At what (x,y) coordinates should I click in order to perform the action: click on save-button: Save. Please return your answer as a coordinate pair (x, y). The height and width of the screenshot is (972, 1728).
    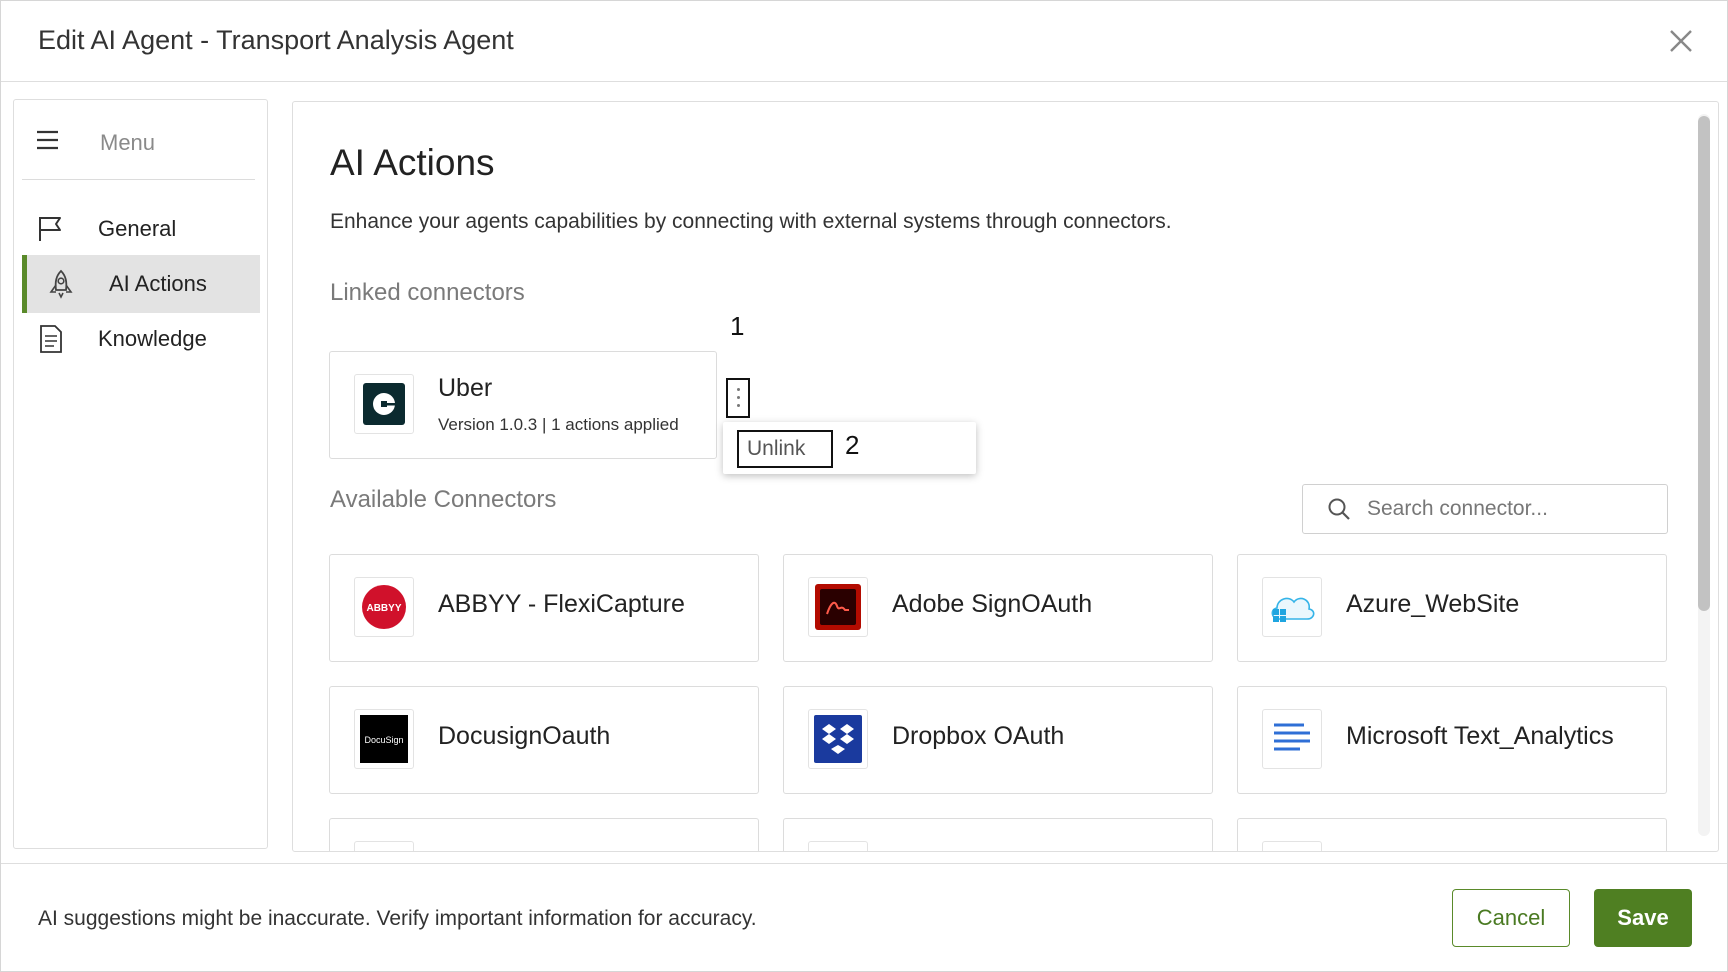
    Looking at the image, I should click on (1643, 918).